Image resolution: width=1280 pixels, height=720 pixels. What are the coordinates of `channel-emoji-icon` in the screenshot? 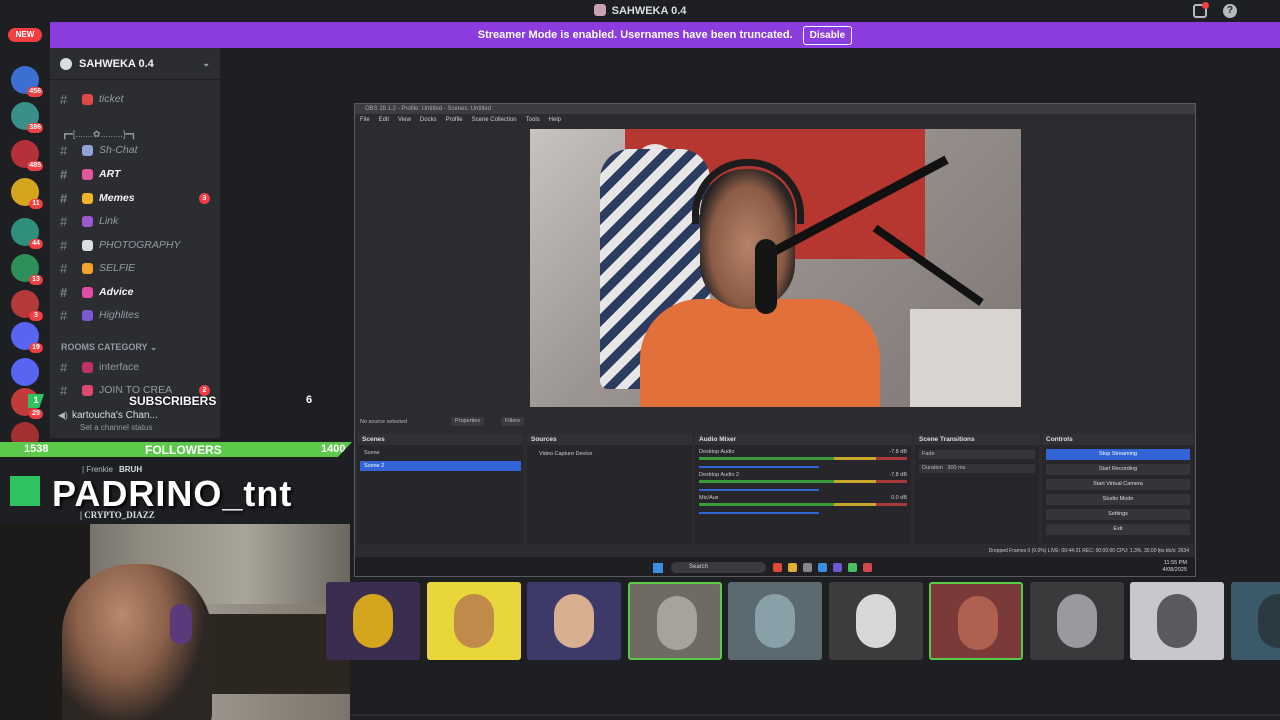 It's located at (87, 99).